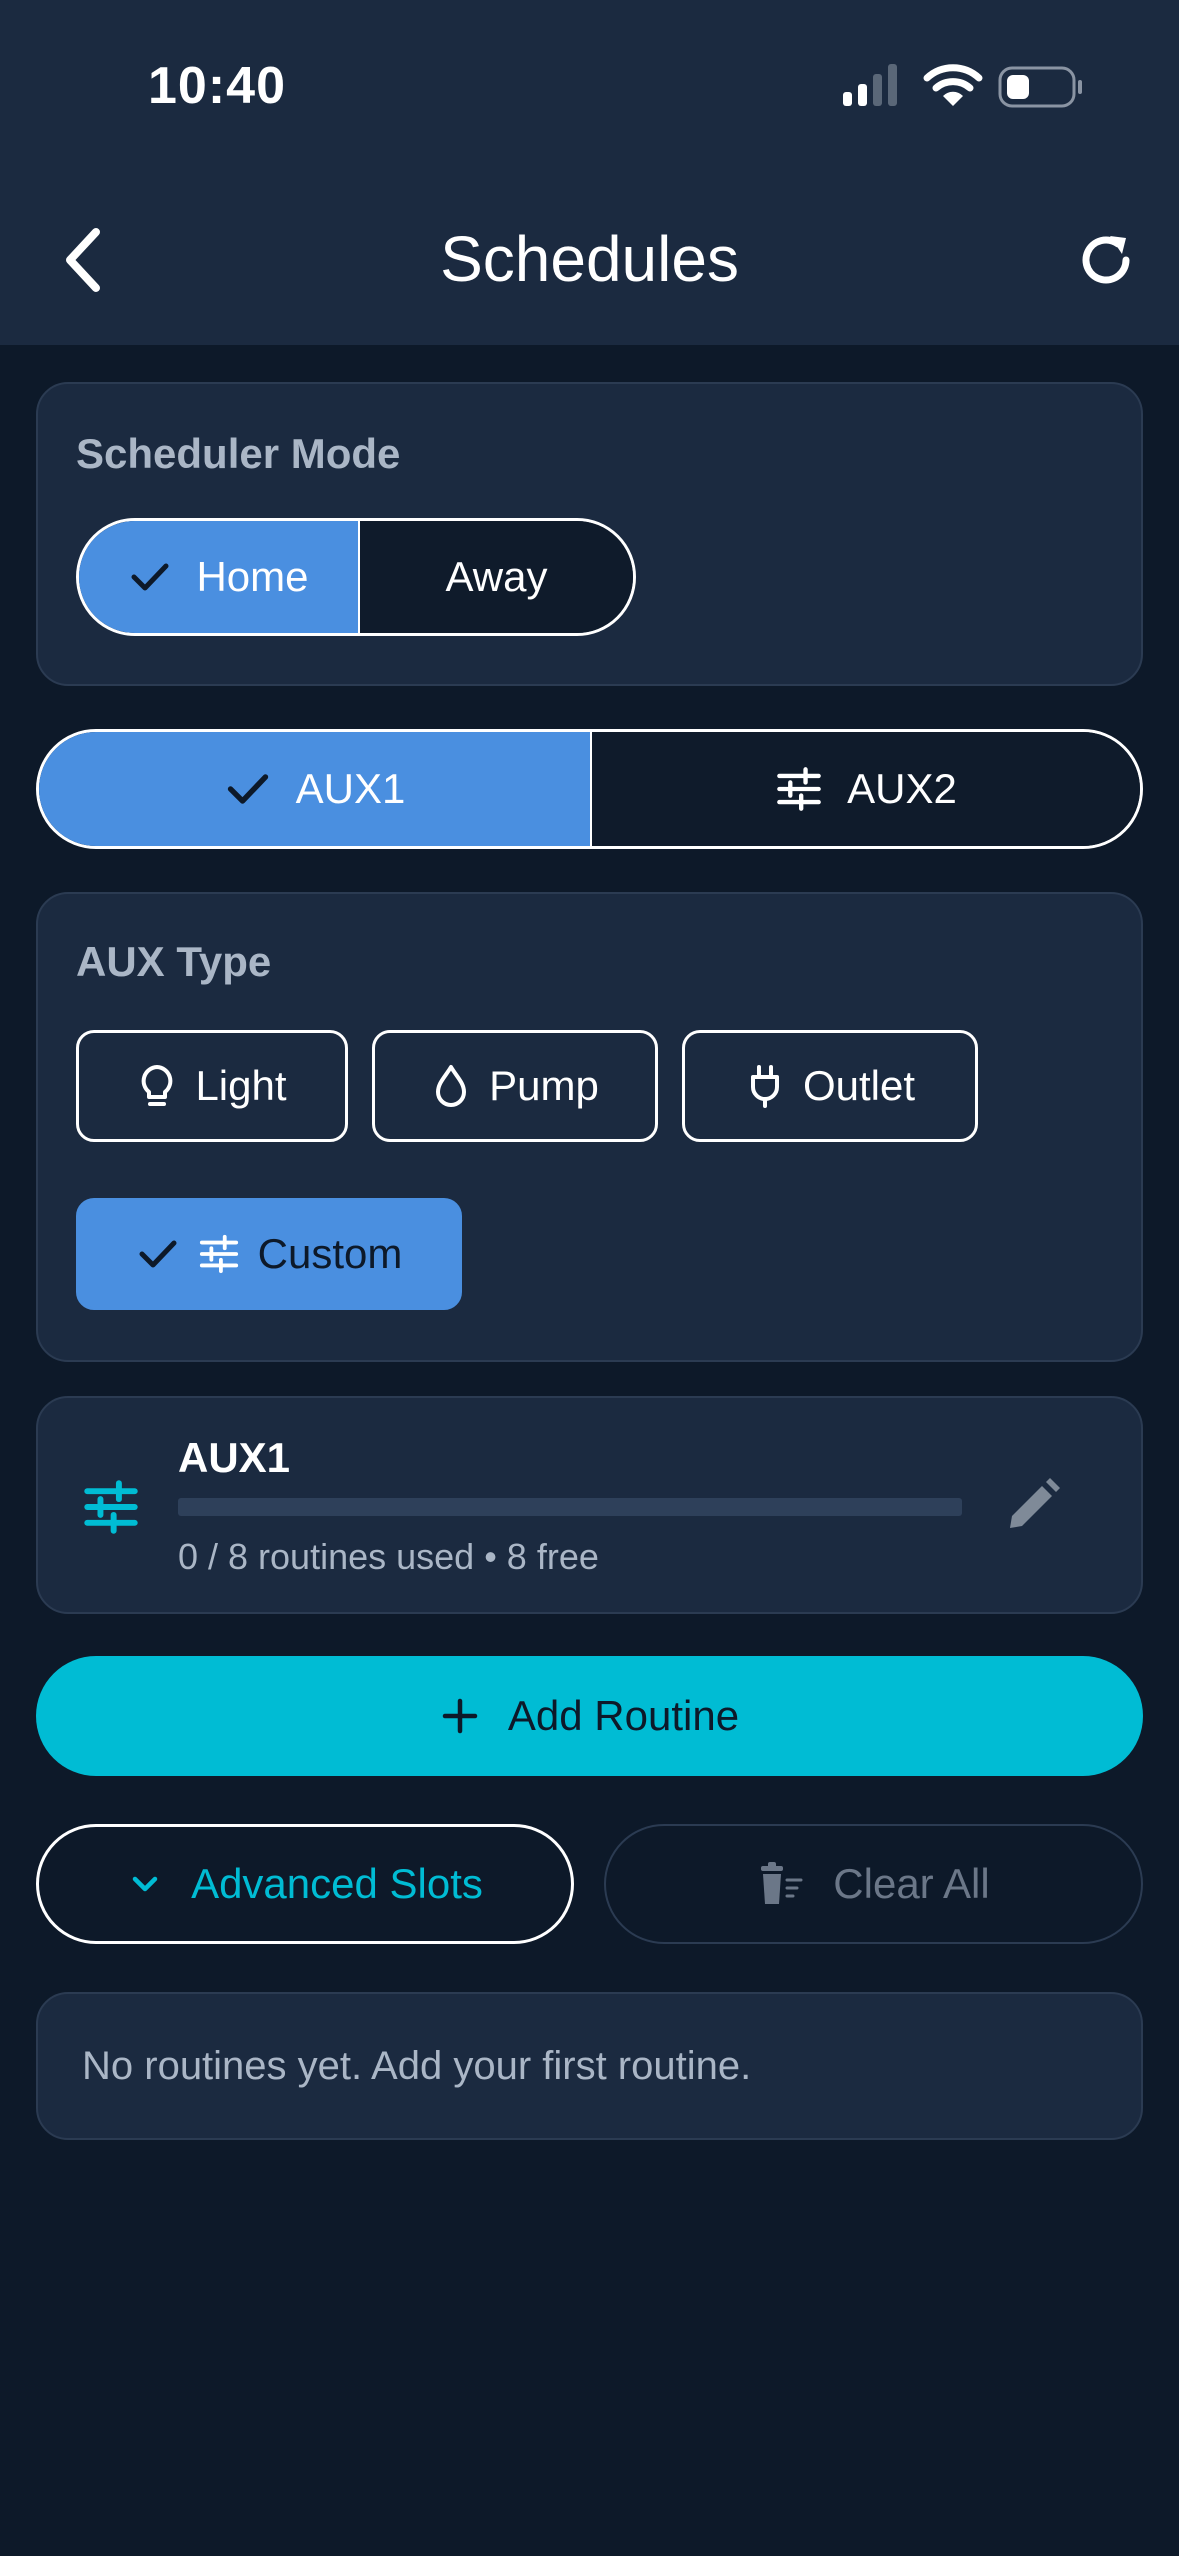 The height and width of the screenshot is (2556, 1179). What do you see at coordinates (217, 86) in the screenshot?
I see `status-time: 10:40` at bounding box center [217, 86].